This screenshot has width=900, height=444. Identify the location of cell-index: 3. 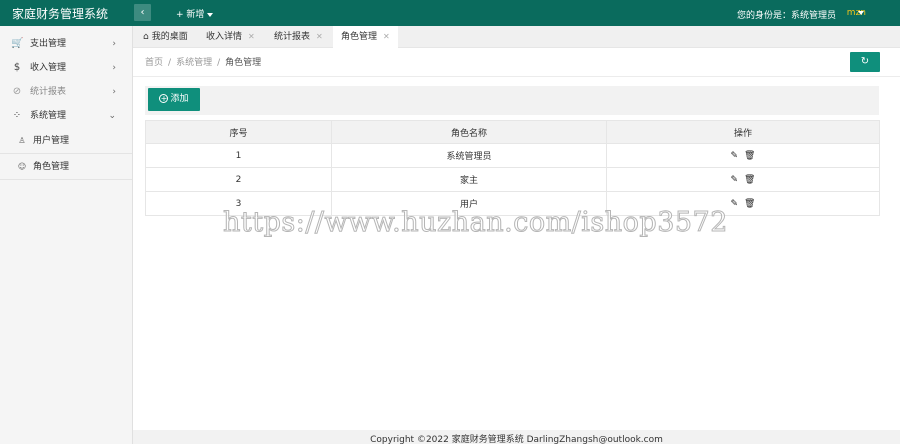
(238, 203).